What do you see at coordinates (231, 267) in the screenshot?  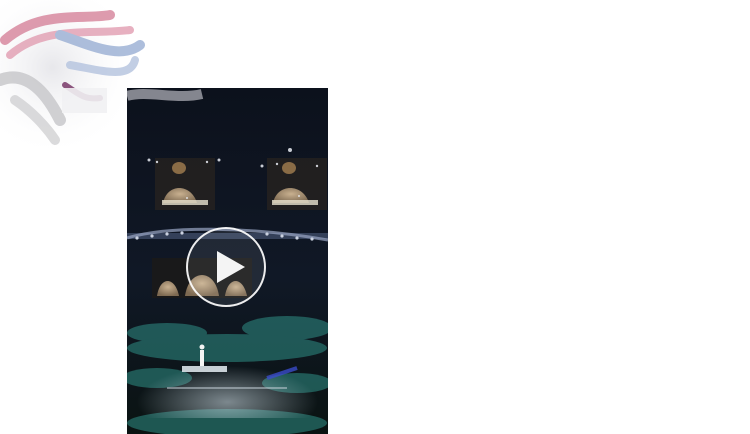 I see `play-icon` at bounding box center [231, 267].